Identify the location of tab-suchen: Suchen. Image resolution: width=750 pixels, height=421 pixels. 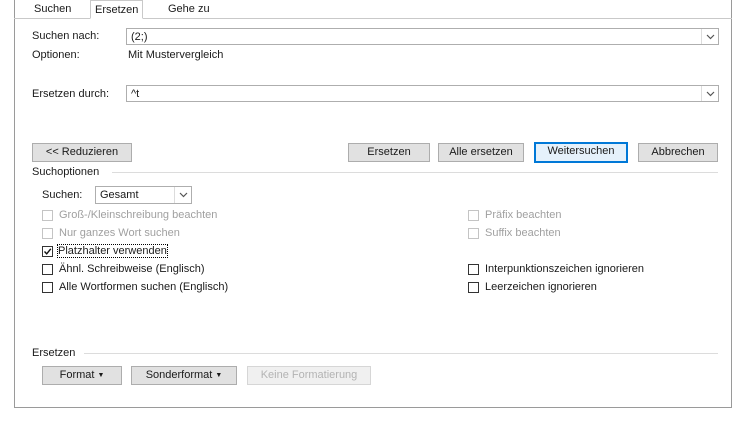
(52, 9).